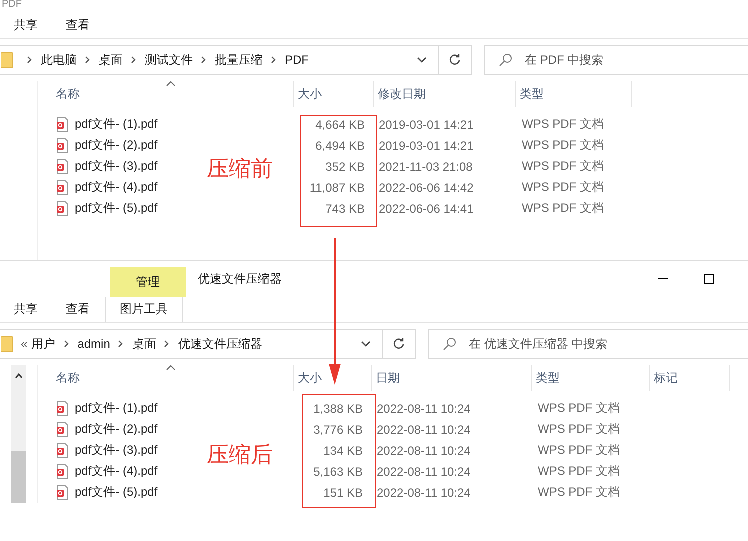 This screenshot has height=541, width=748. I want to click on column-header: 标记, so click(690, 378).